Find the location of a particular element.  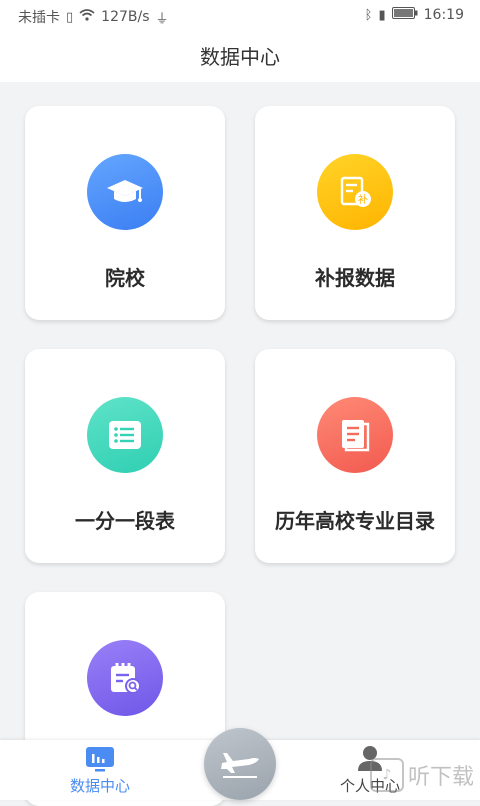

nav-label: 数据中心 is located at coordinates (99, 786).